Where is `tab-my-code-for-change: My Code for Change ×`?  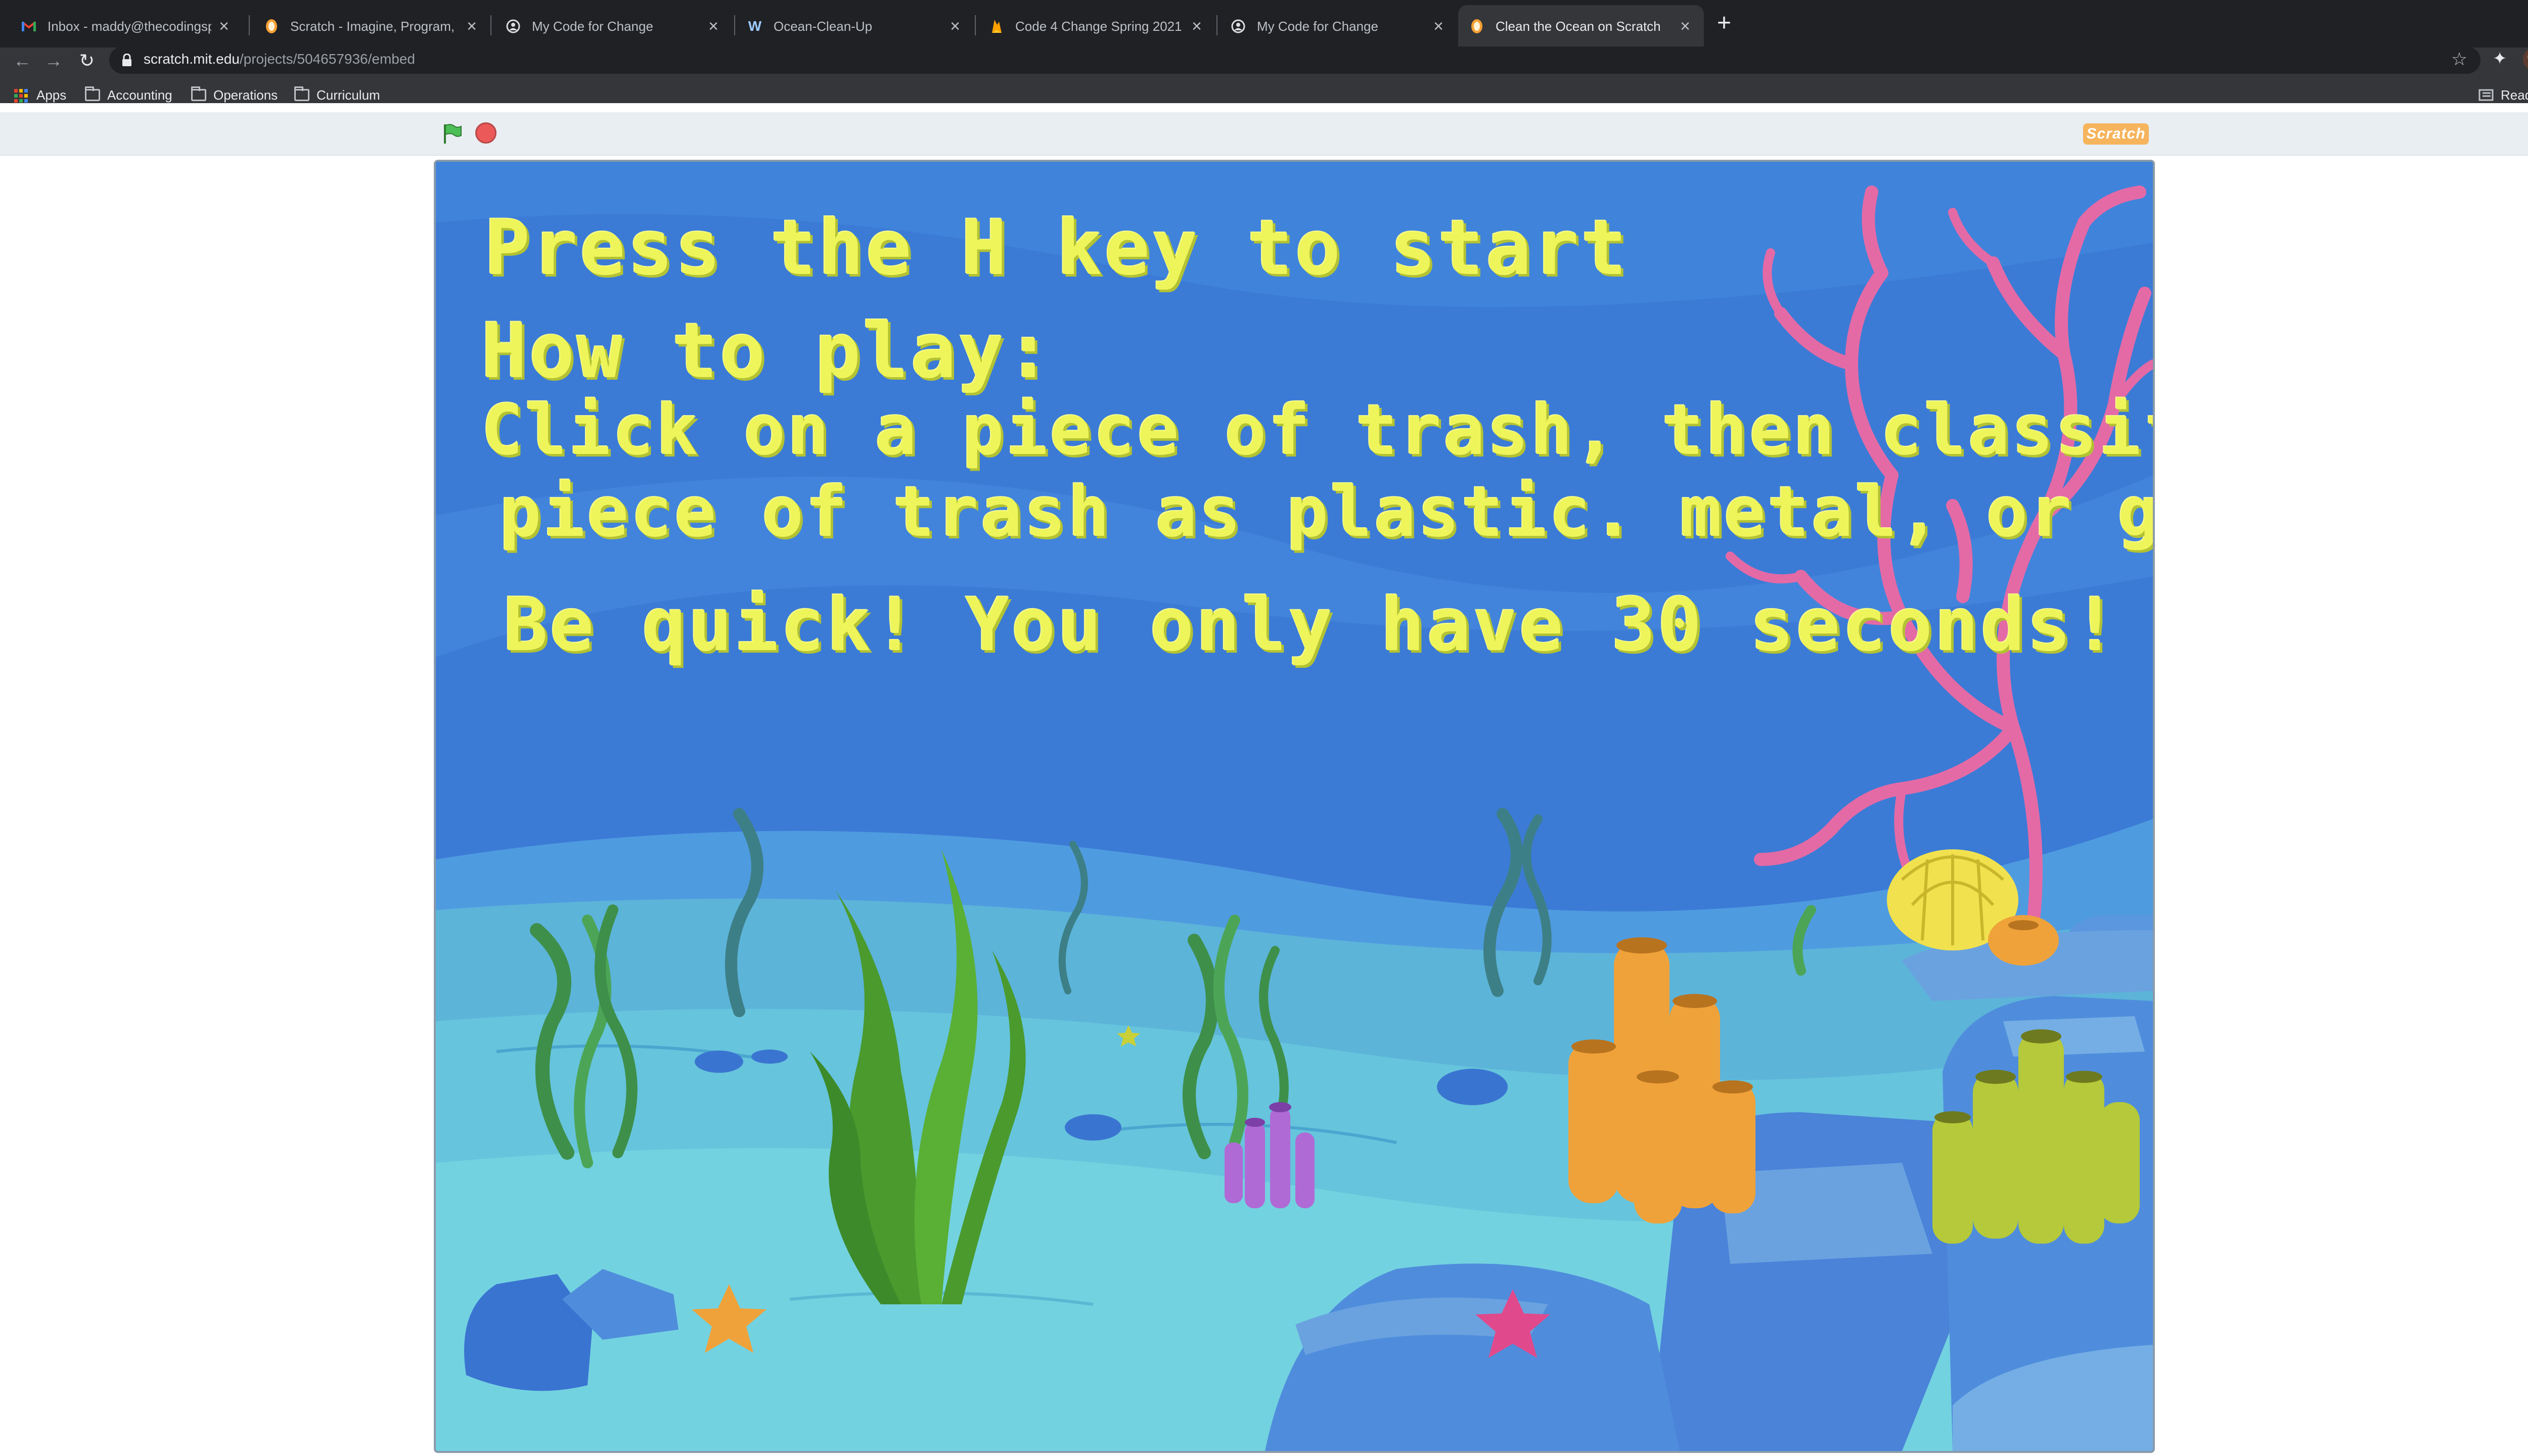
tab-my-code-for-change: My Code for Change × is located at coordinates (613, 27).